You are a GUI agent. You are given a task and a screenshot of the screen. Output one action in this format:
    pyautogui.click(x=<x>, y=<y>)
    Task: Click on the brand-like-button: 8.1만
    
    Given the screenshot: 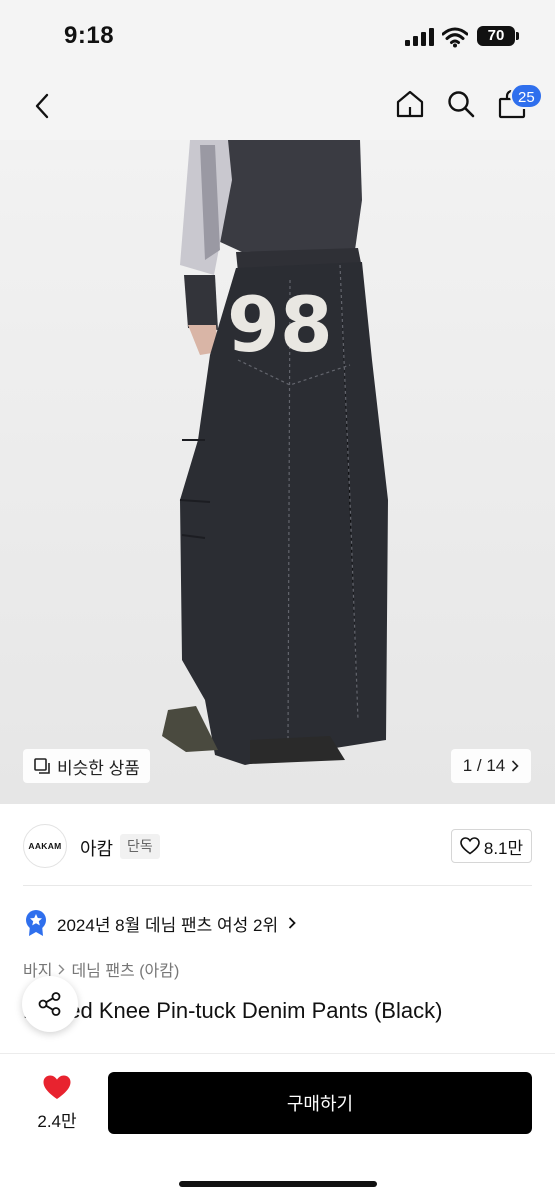 What is the action you would take?
    pyautogui.click(x=491, y=846)
    